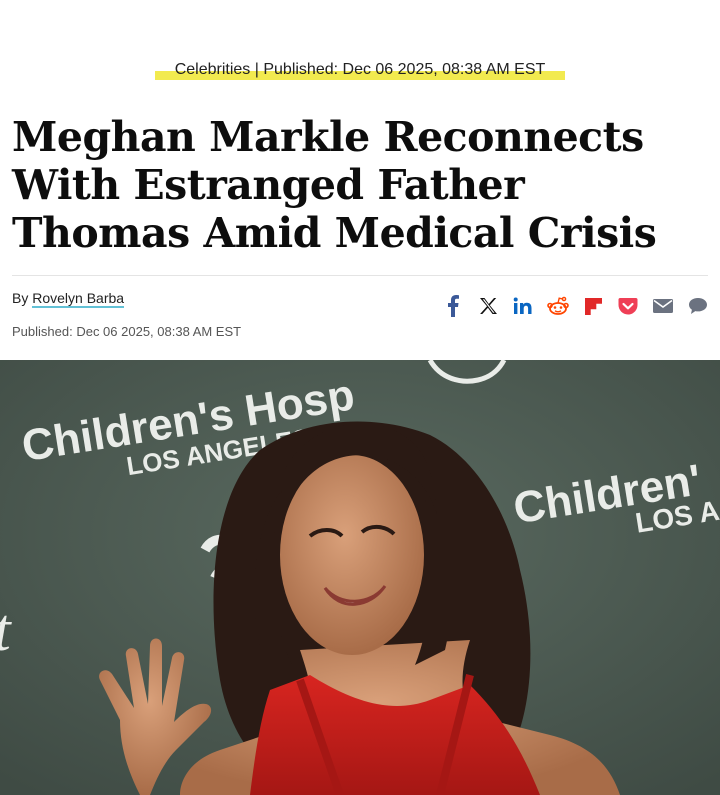 This screenshot has width=720, height=795. Describe the element at coordinates (22, 298) in the screenshot. I see `byline-prefix: By` at that location.